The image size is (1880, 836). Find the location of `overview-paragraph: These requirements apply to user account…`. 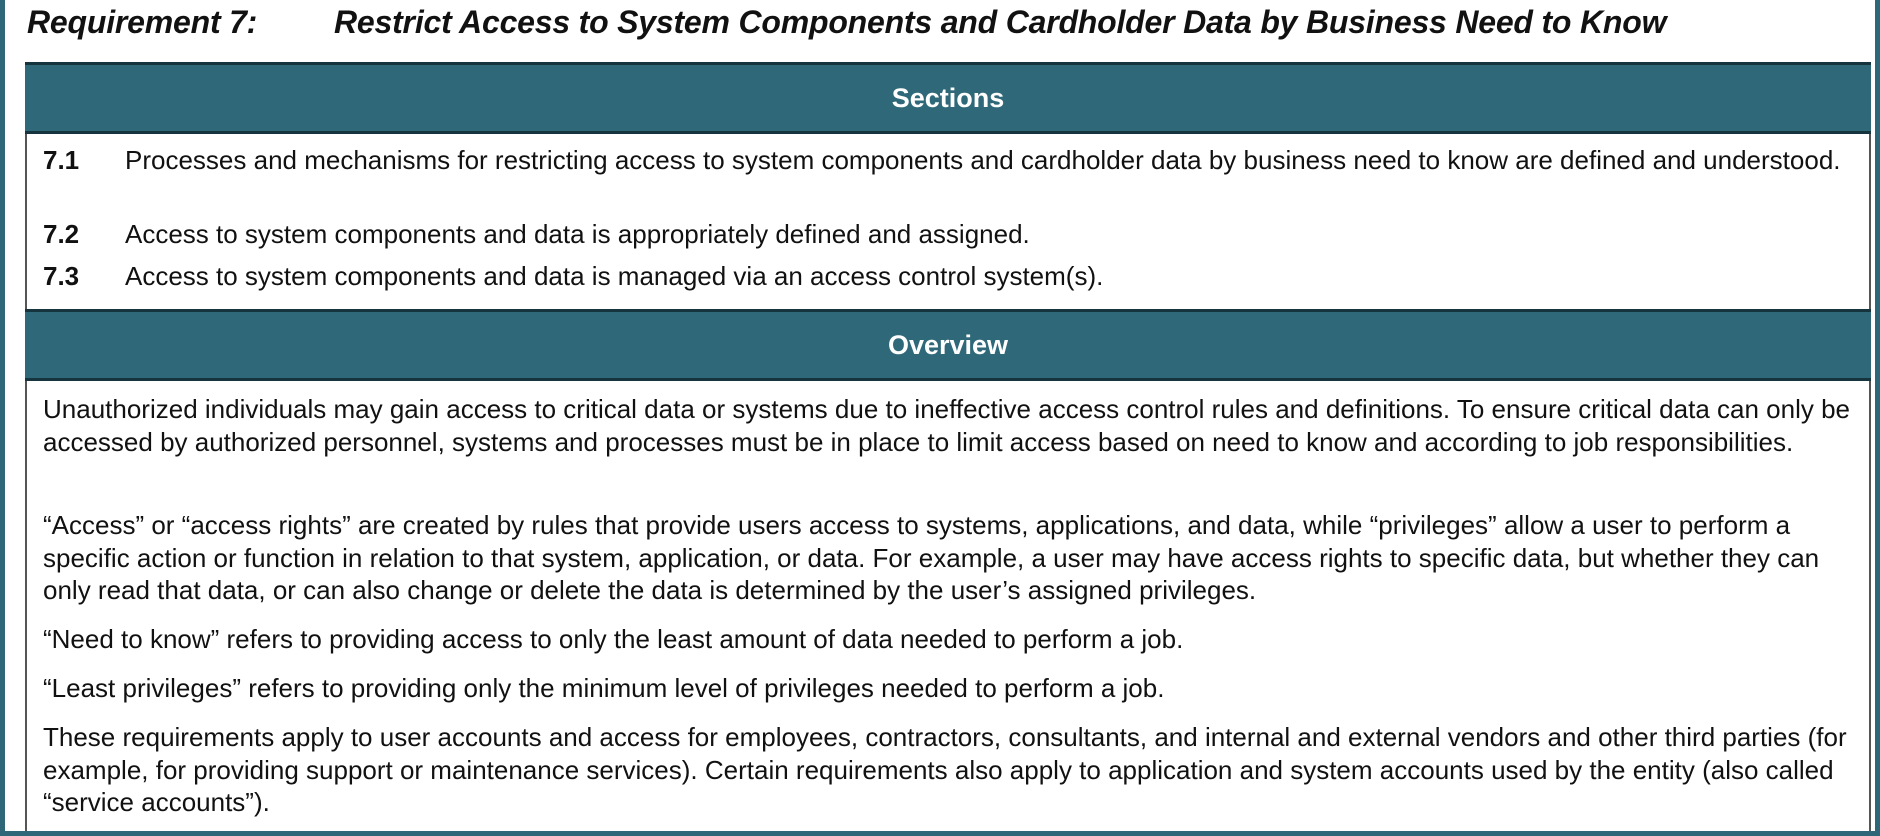

overview-paragraph: These requirements apply to user account… is located at coordinates (945, 769).